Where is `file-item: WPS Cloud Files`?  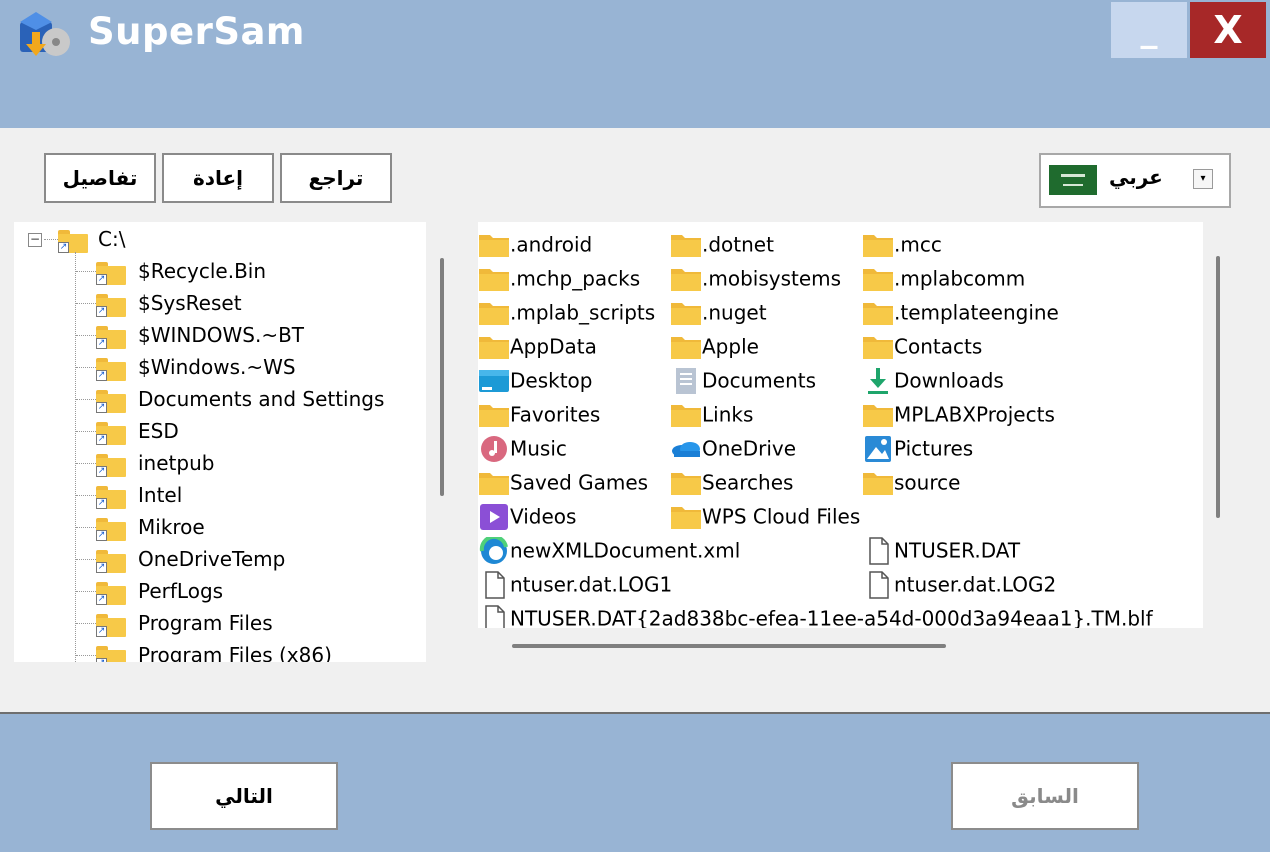
file-item: WPS Cloud Files is located at coordinates (765, 515).